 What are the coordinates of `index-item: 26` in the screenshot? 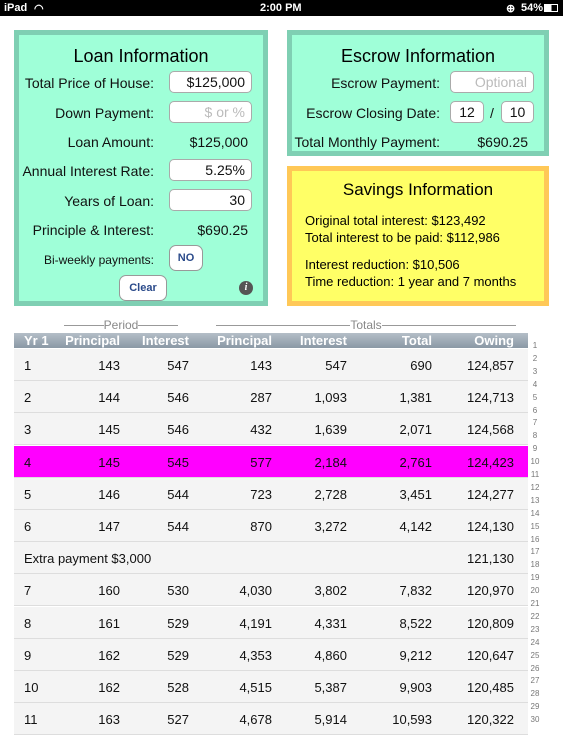 It's located at (535, 668).